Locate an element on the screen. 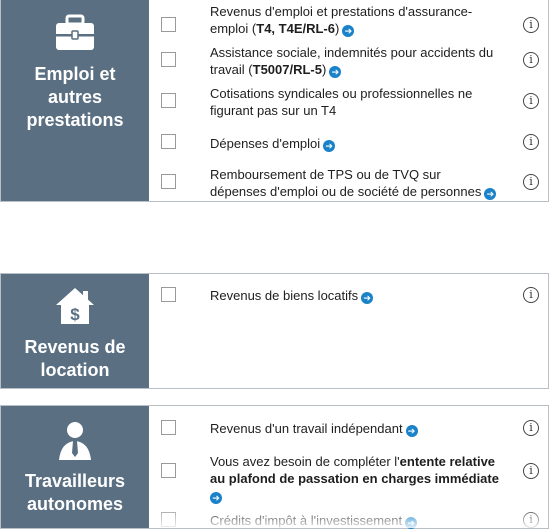 The width and height of the screenshot is (551, 529). section-sidebar: Travailleurs autonomes is located at coordinates (75, 467).